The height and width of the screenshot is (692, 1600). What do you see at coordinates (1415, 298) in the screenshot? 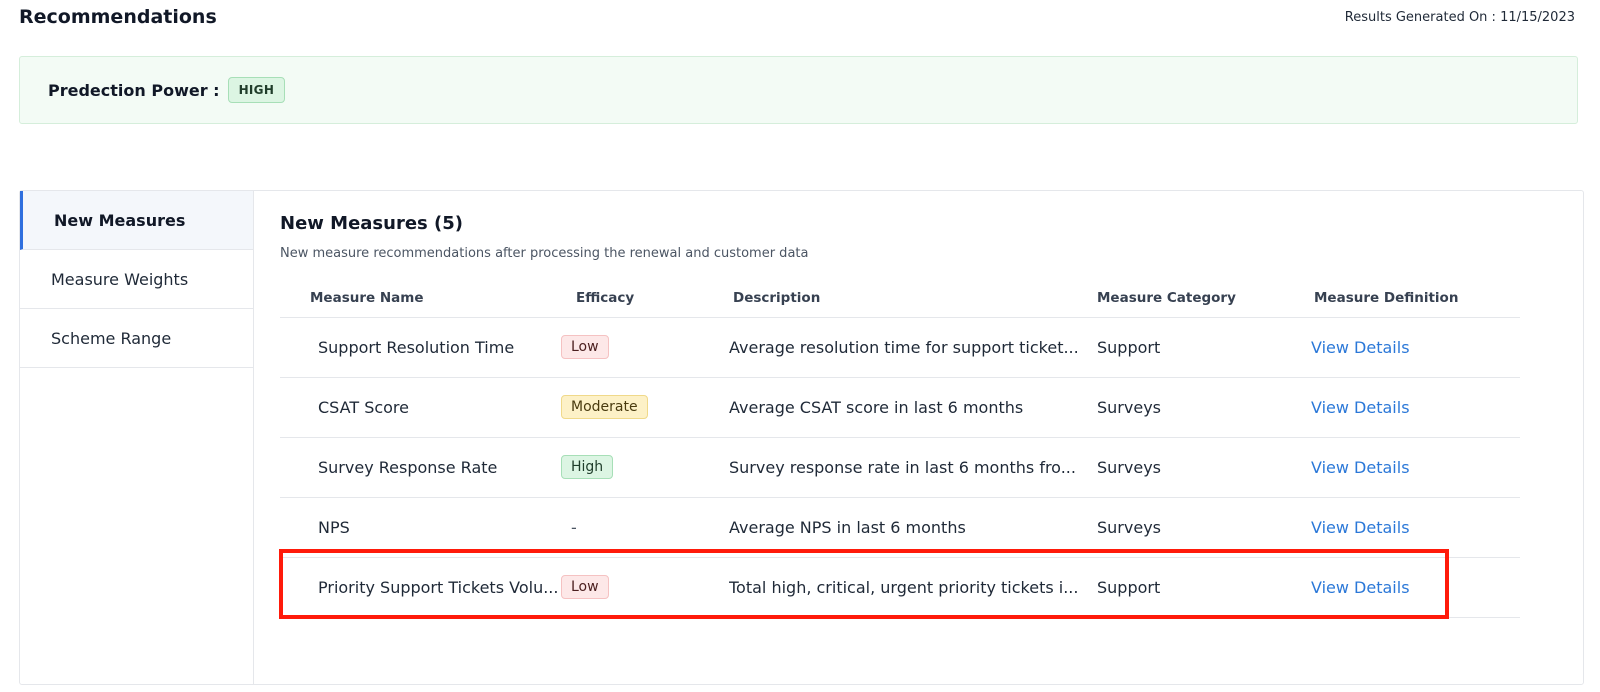
I see `column-header-measure-definition: Measure Definition` at bounding box center [1415, 298].